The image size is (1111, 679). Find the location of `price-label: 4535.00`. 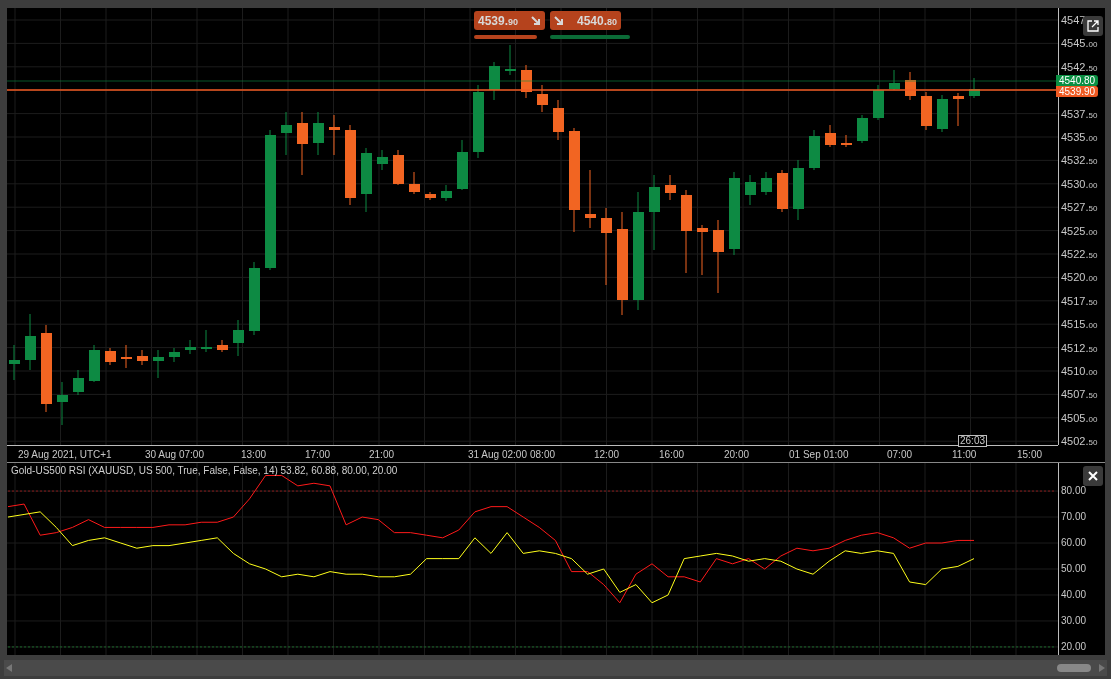

price-label: 4535.00 is located at coordinates (1079, 138).